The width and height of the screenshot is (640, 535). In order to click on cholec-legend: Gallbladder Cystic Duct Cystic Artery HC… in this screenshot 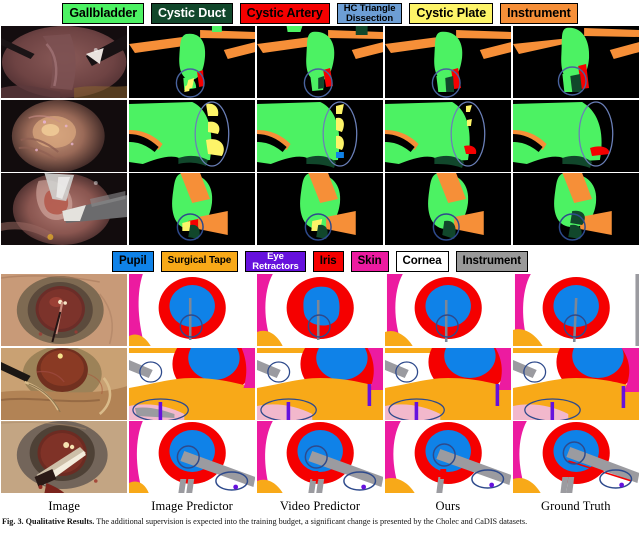, I will do `click(320, 13)`.